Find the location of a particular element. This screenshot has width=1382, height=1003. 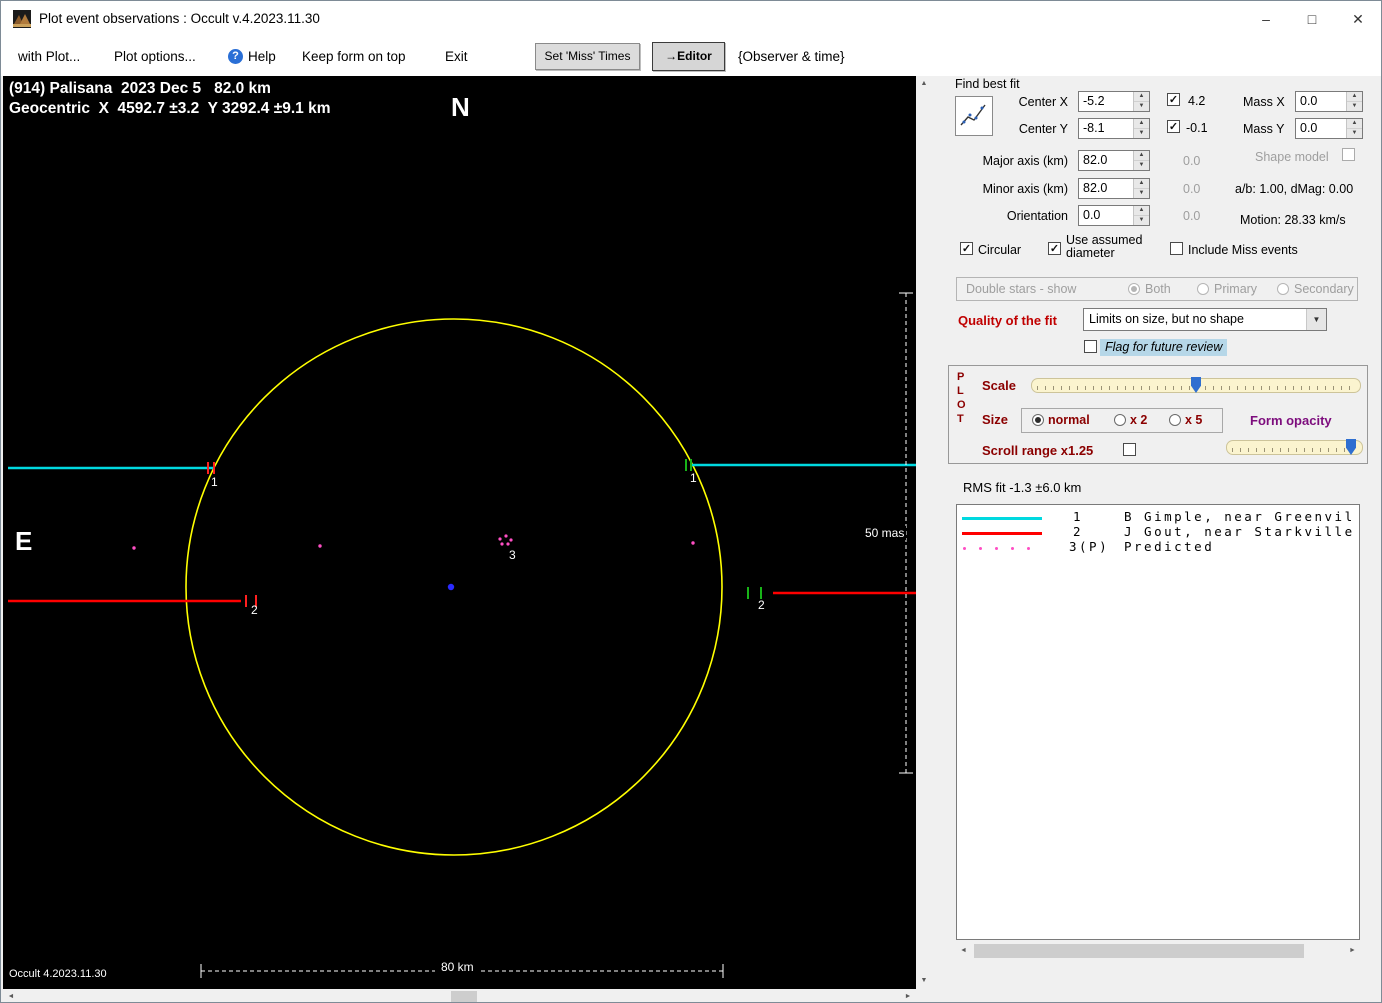

scroll-range-label: Scroll range x1.25 is located at coordinates (1038, 450).